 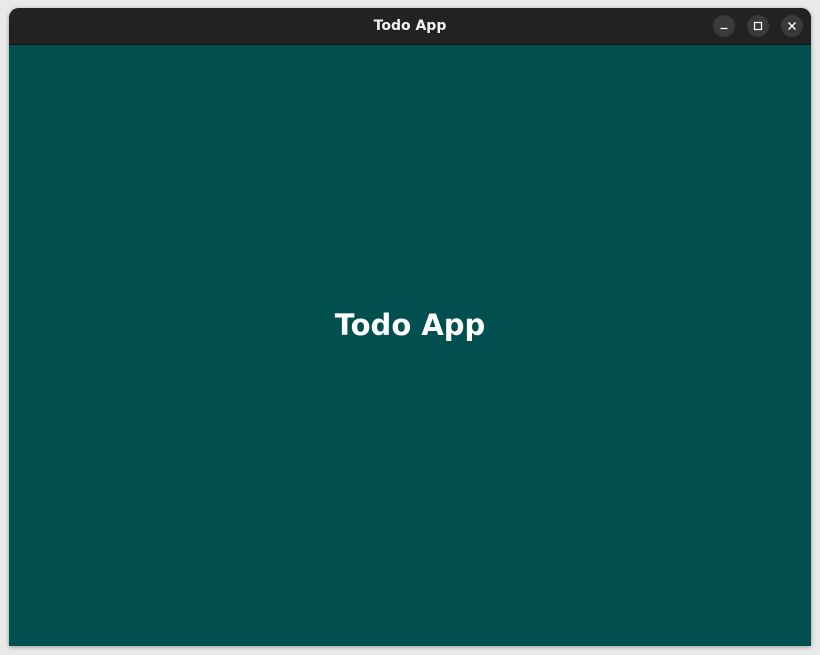 I want to click on close-icon, so click(x=792, y=26).